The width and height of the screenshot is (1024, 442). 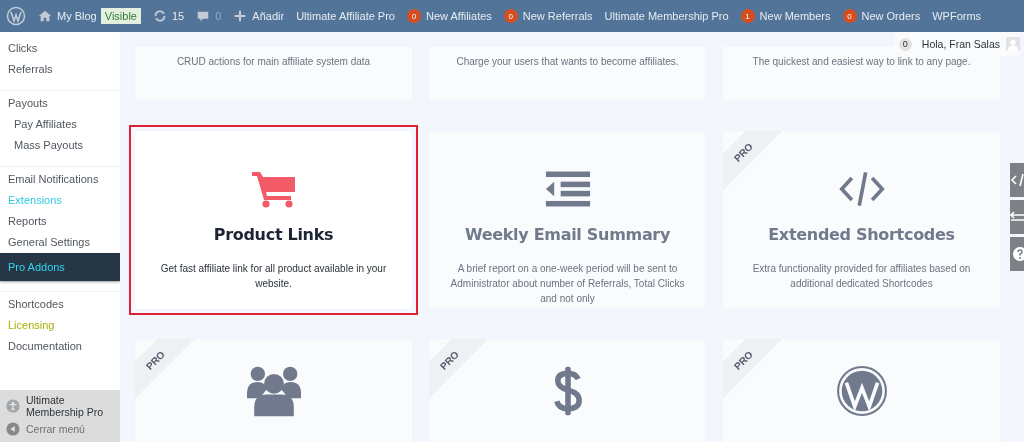 I want to click on addon-description: CRUD actions for main affiliate system data, so click(x=273, y=62).